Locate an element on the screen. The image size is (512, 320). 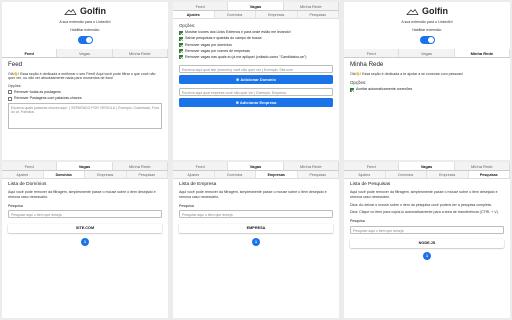
app-subtitle: A sua extensão para o LinkedIn! is located at coordinates (427, 21).